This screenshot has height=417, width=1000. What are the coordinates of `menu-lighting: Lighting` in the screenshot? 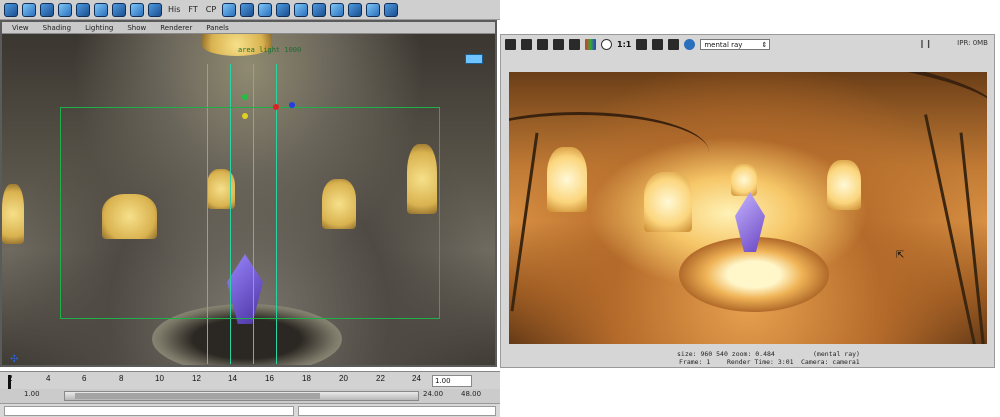 It's located at (99, 28).